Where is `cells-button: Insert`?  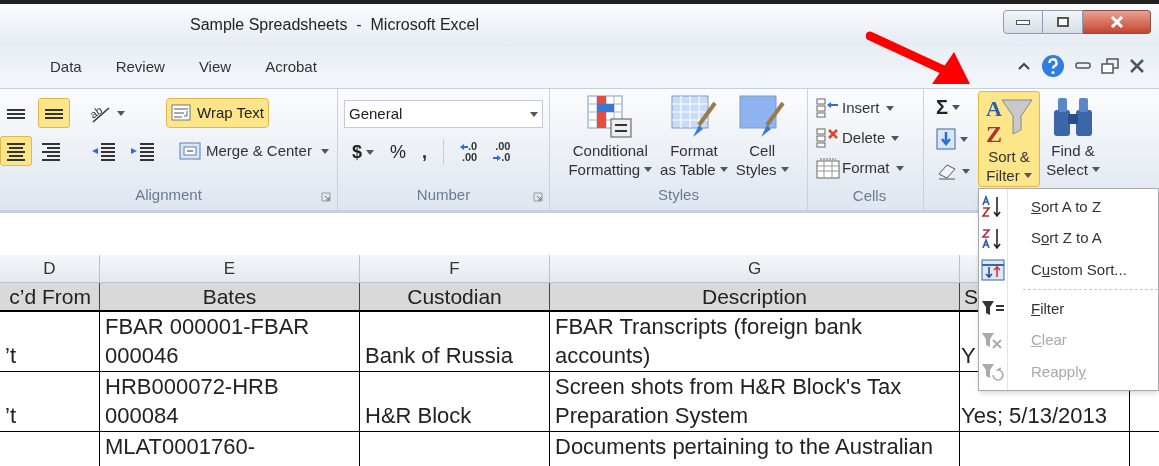
cells-button: Insert is located at coordinates (869, 108).